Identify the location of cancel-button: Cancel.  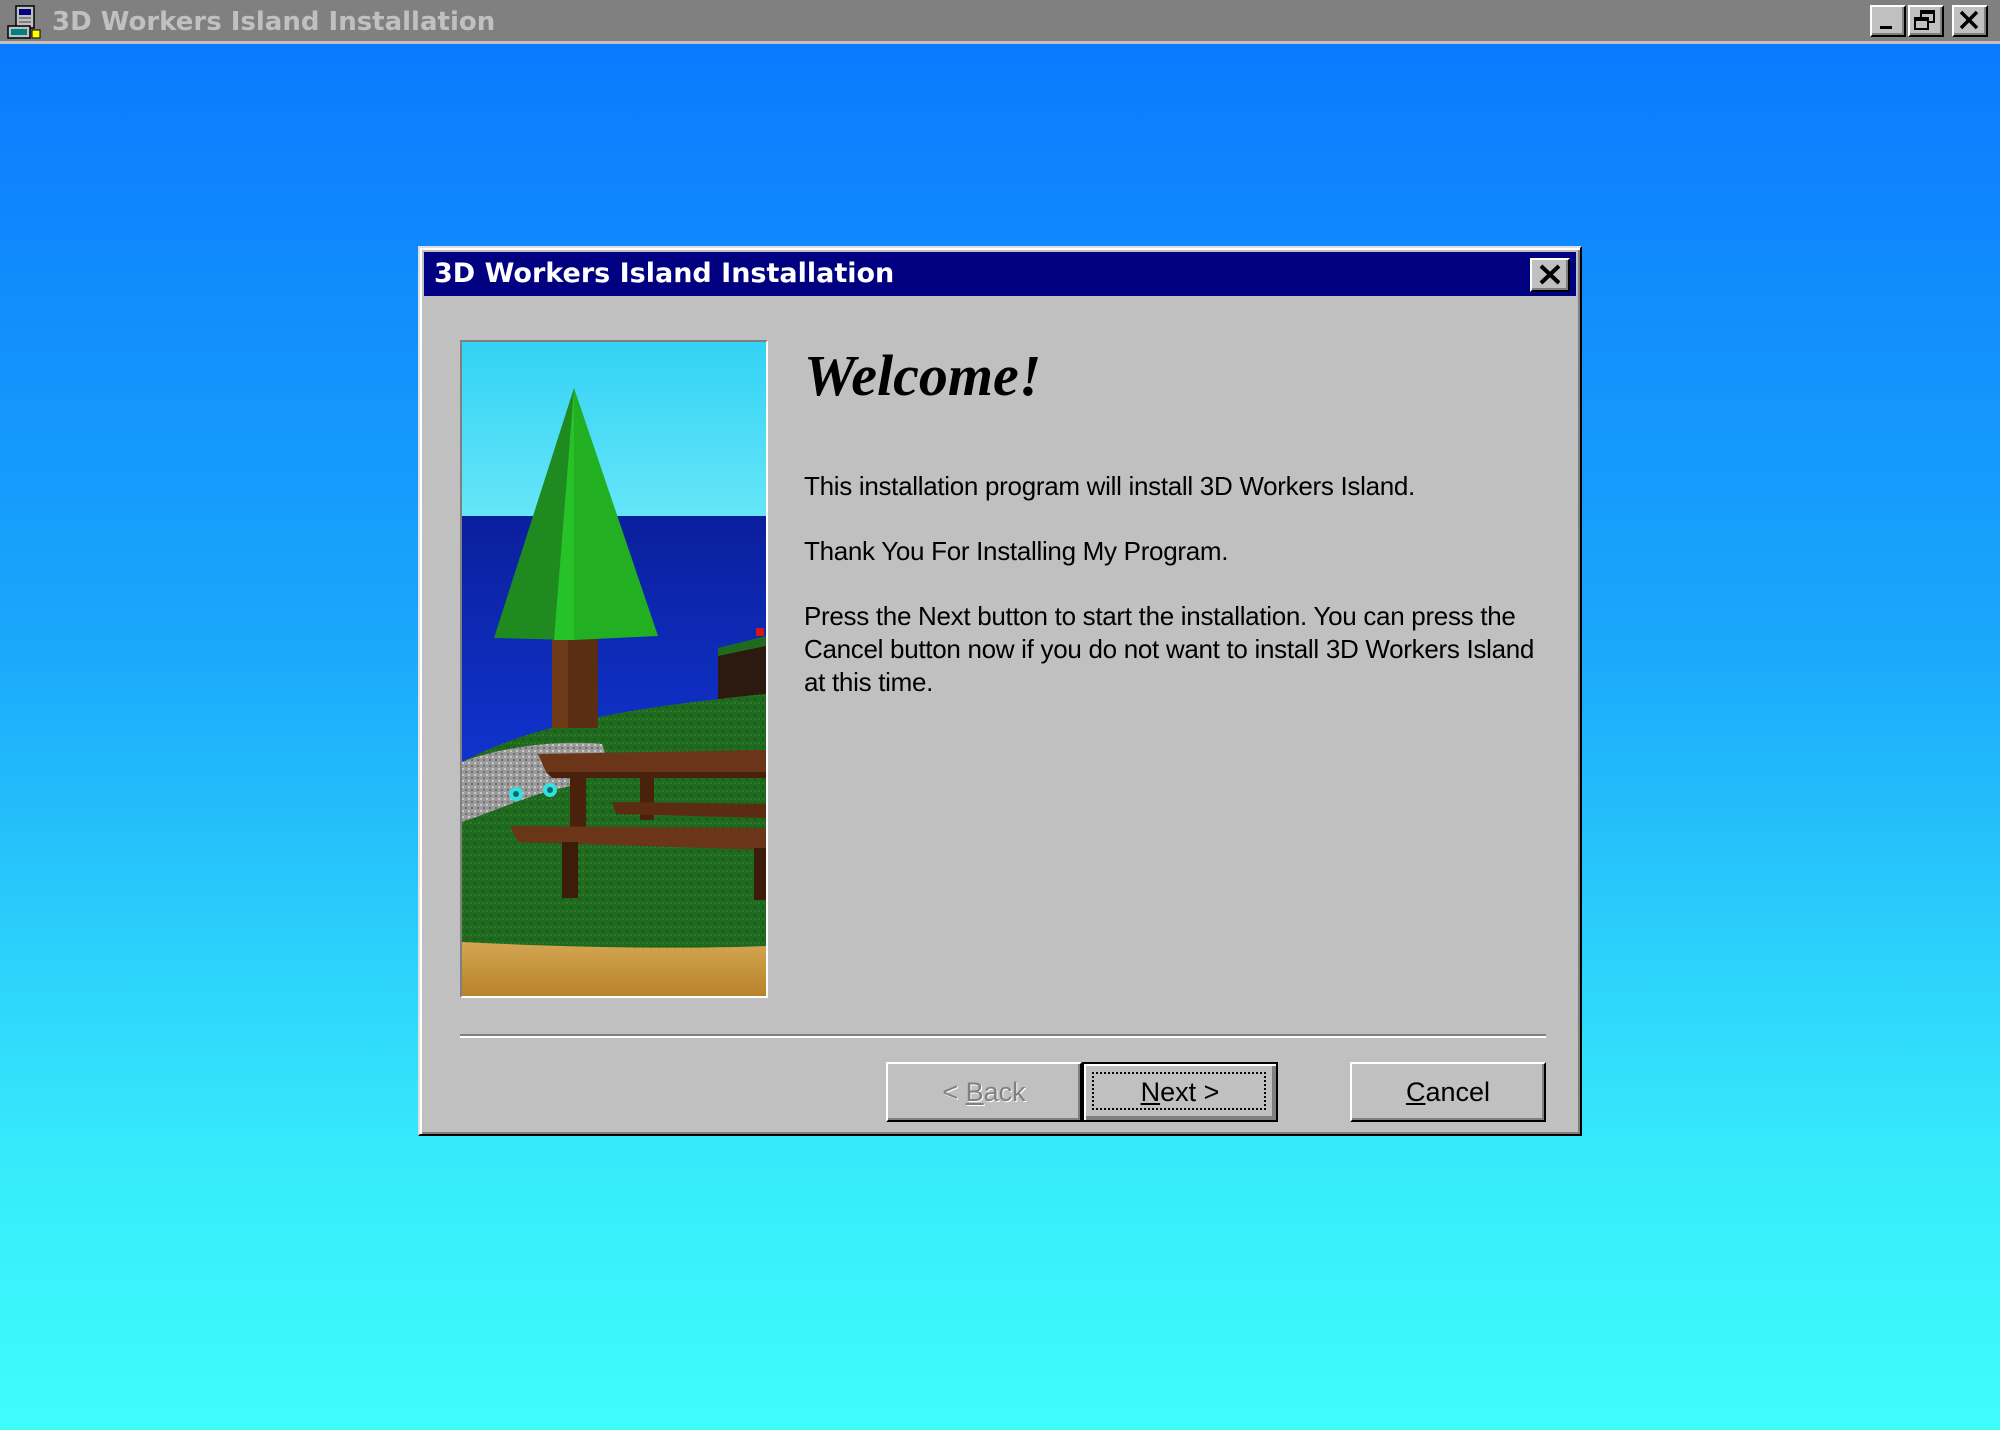
(1448, 1092).